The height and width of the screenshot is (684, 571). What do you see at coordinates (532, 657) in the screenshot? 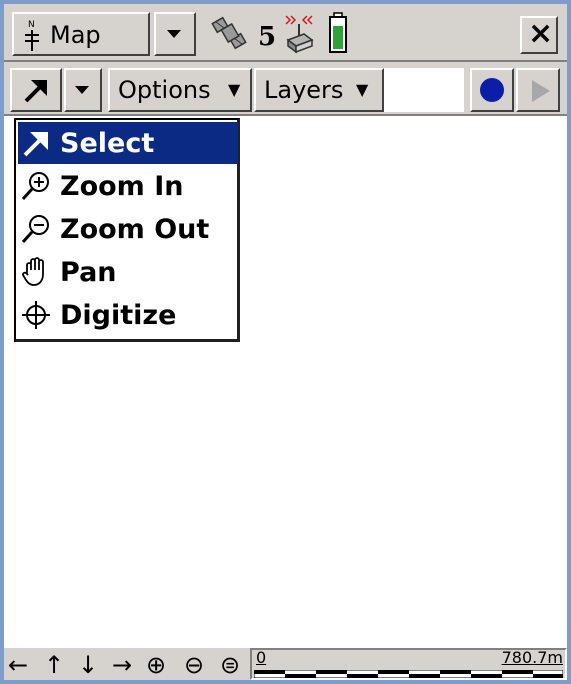
I see `scale-end-label: 780.7m` at bounding box center [532, 657].